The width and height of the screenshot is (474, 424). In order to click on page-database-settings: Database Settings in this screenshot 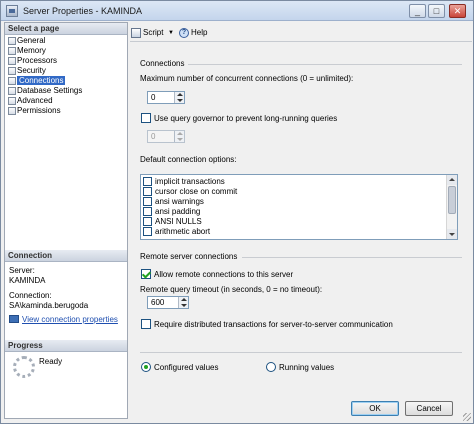, I will do `click(66, 91)`.